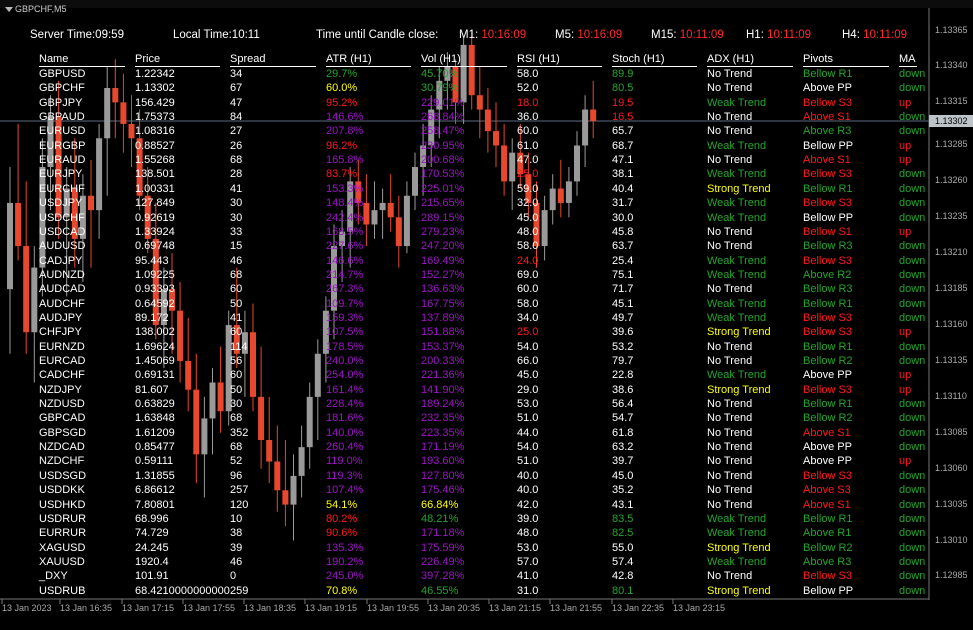  I want to click on table-cell-piv: Above S1, so click(827, 504).